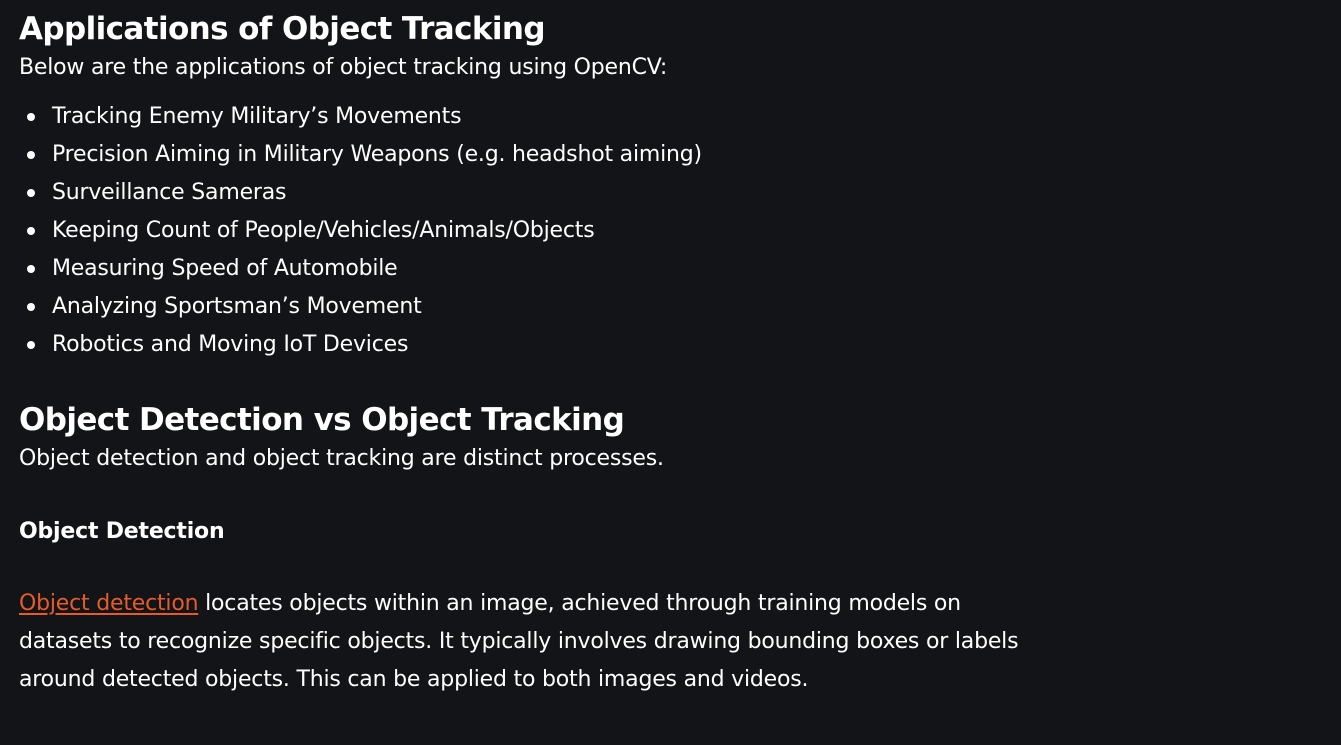  Describe the element at coordinates (673, 345) in the screenshot. I see `list-item: Robotics and Moving IoT Devices` at that location.